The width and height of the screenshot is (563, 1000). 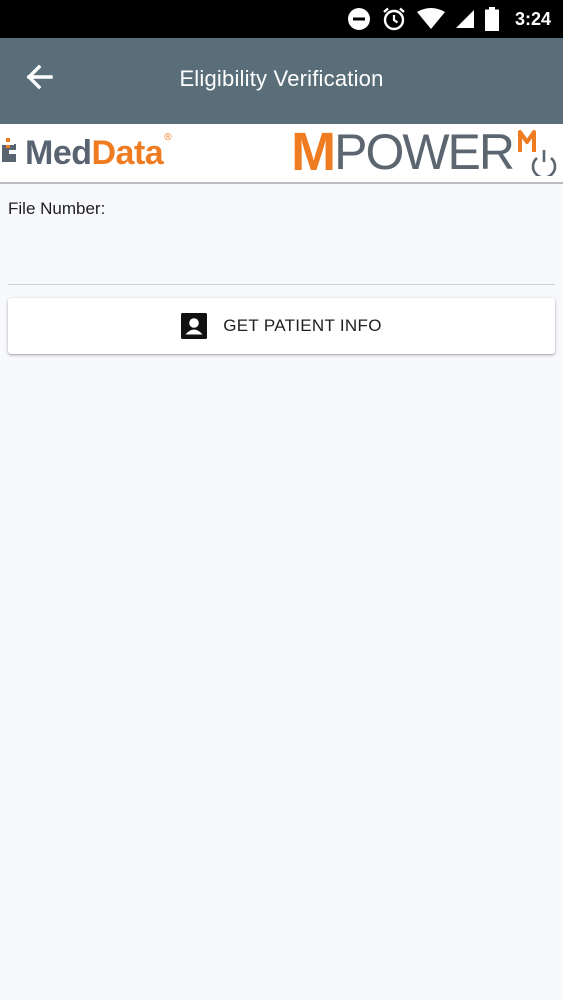 I want to click on cellular-signal-icon, so click(x=464, y=19).